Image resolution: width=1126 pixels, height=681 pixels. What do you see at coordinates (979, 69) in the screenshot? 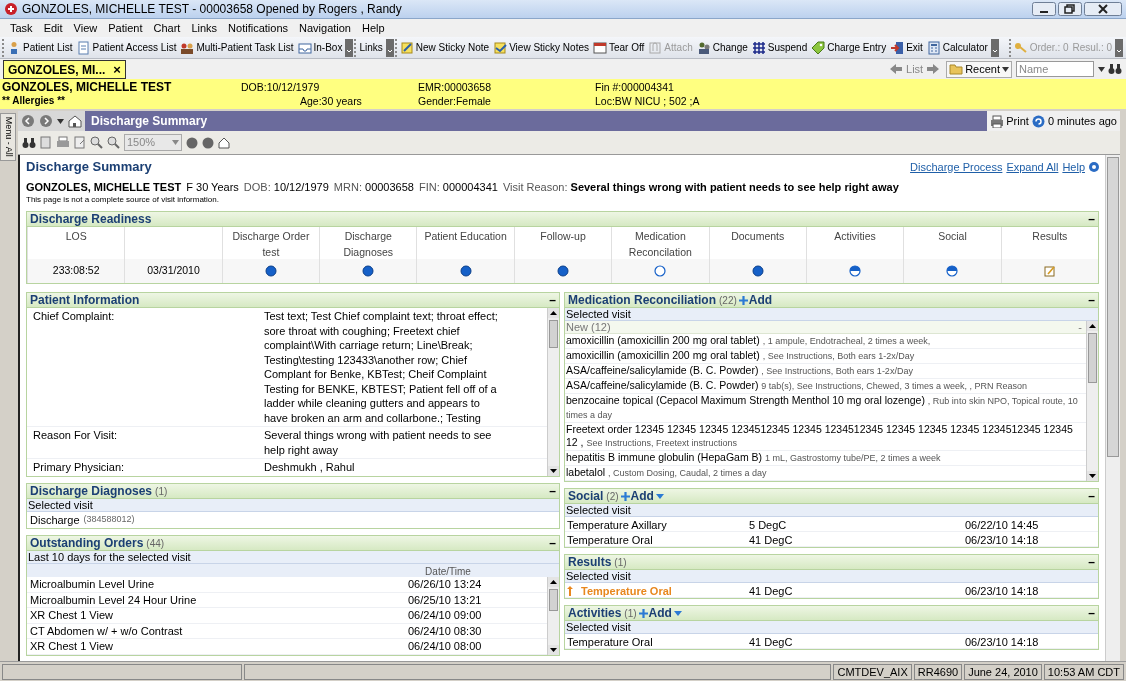
I see `recent-button: Recent` at bounding box center [979, 69].